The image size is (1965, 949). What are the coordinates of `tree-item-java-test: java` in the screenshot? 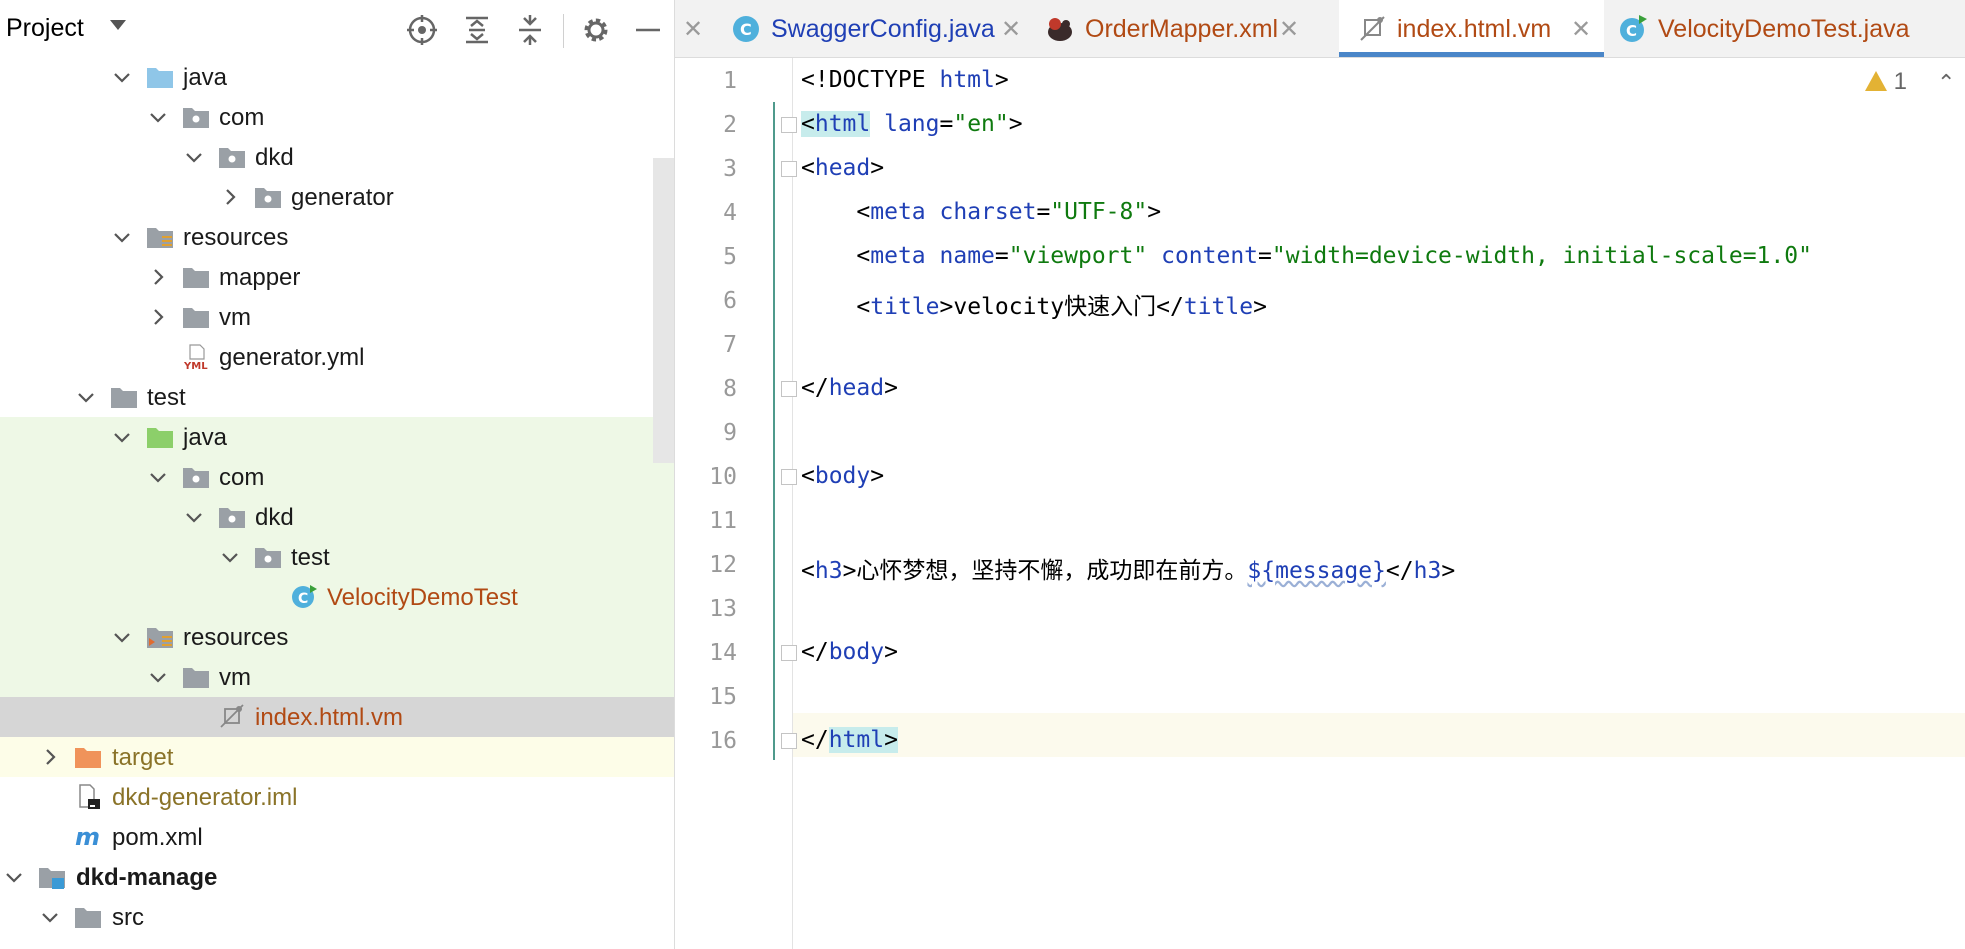 It's located at (337, 437).